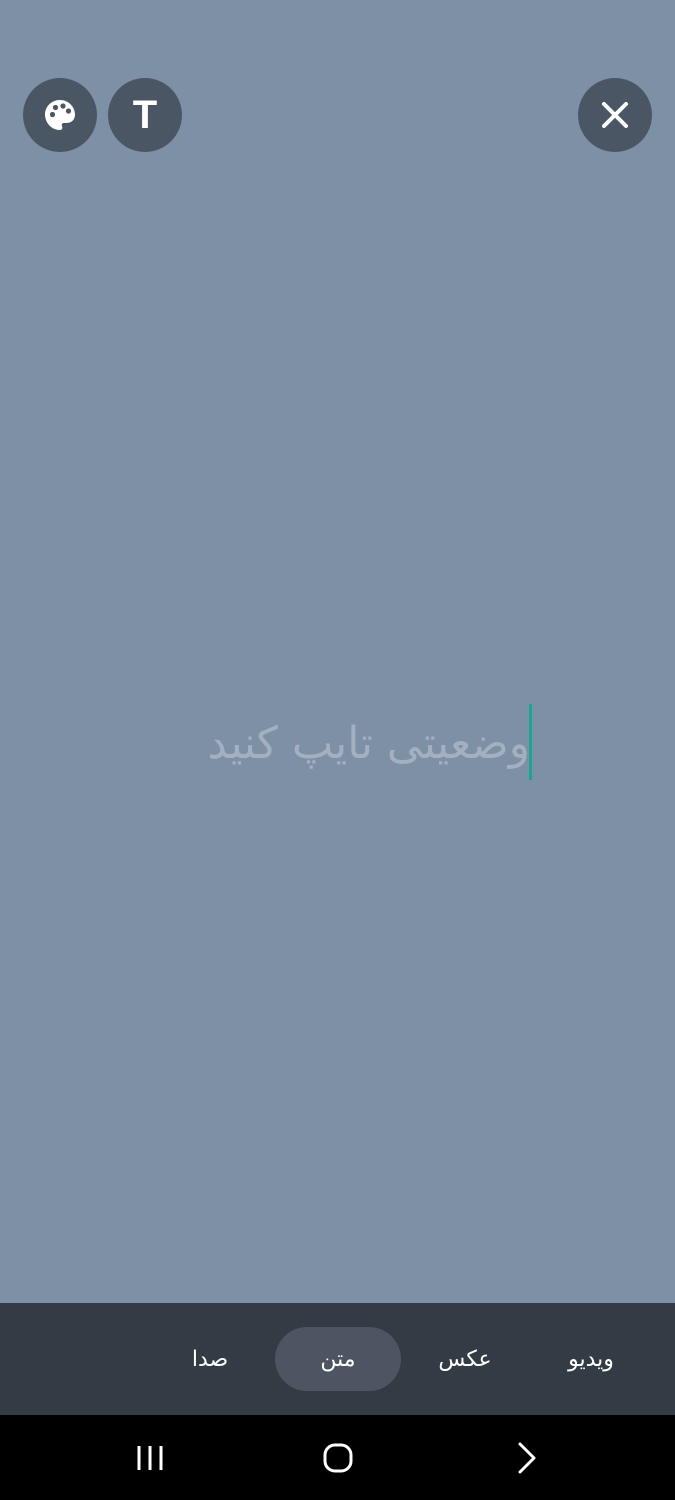  I want to click on text-t-icon: T, so click(145, 115).